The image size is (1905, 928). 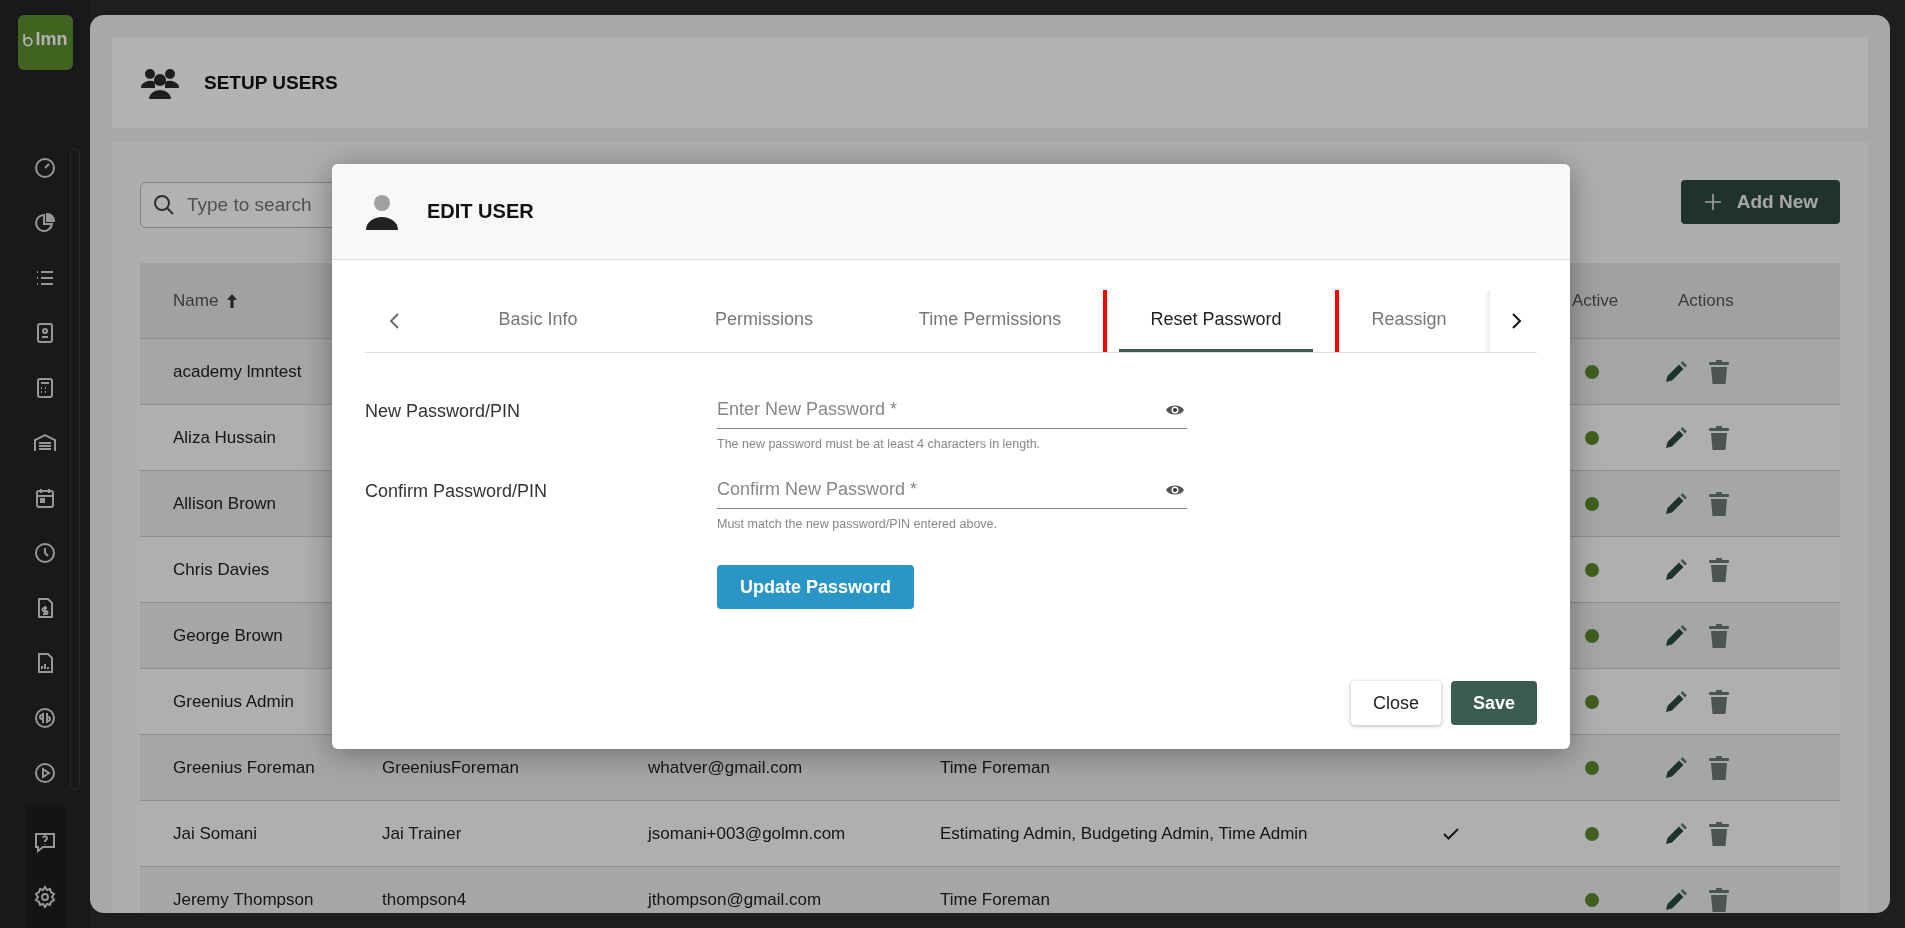 I want to click on save-button: Save, so click(x=1493, y=703).